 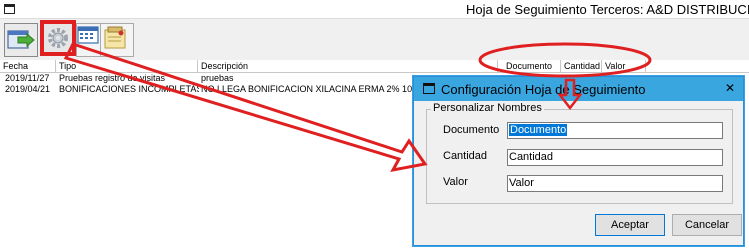 What do you see at coordinates (455, 182) in the screenshot?
I see `valor-label: Valor` at bounding box center [455, 182].